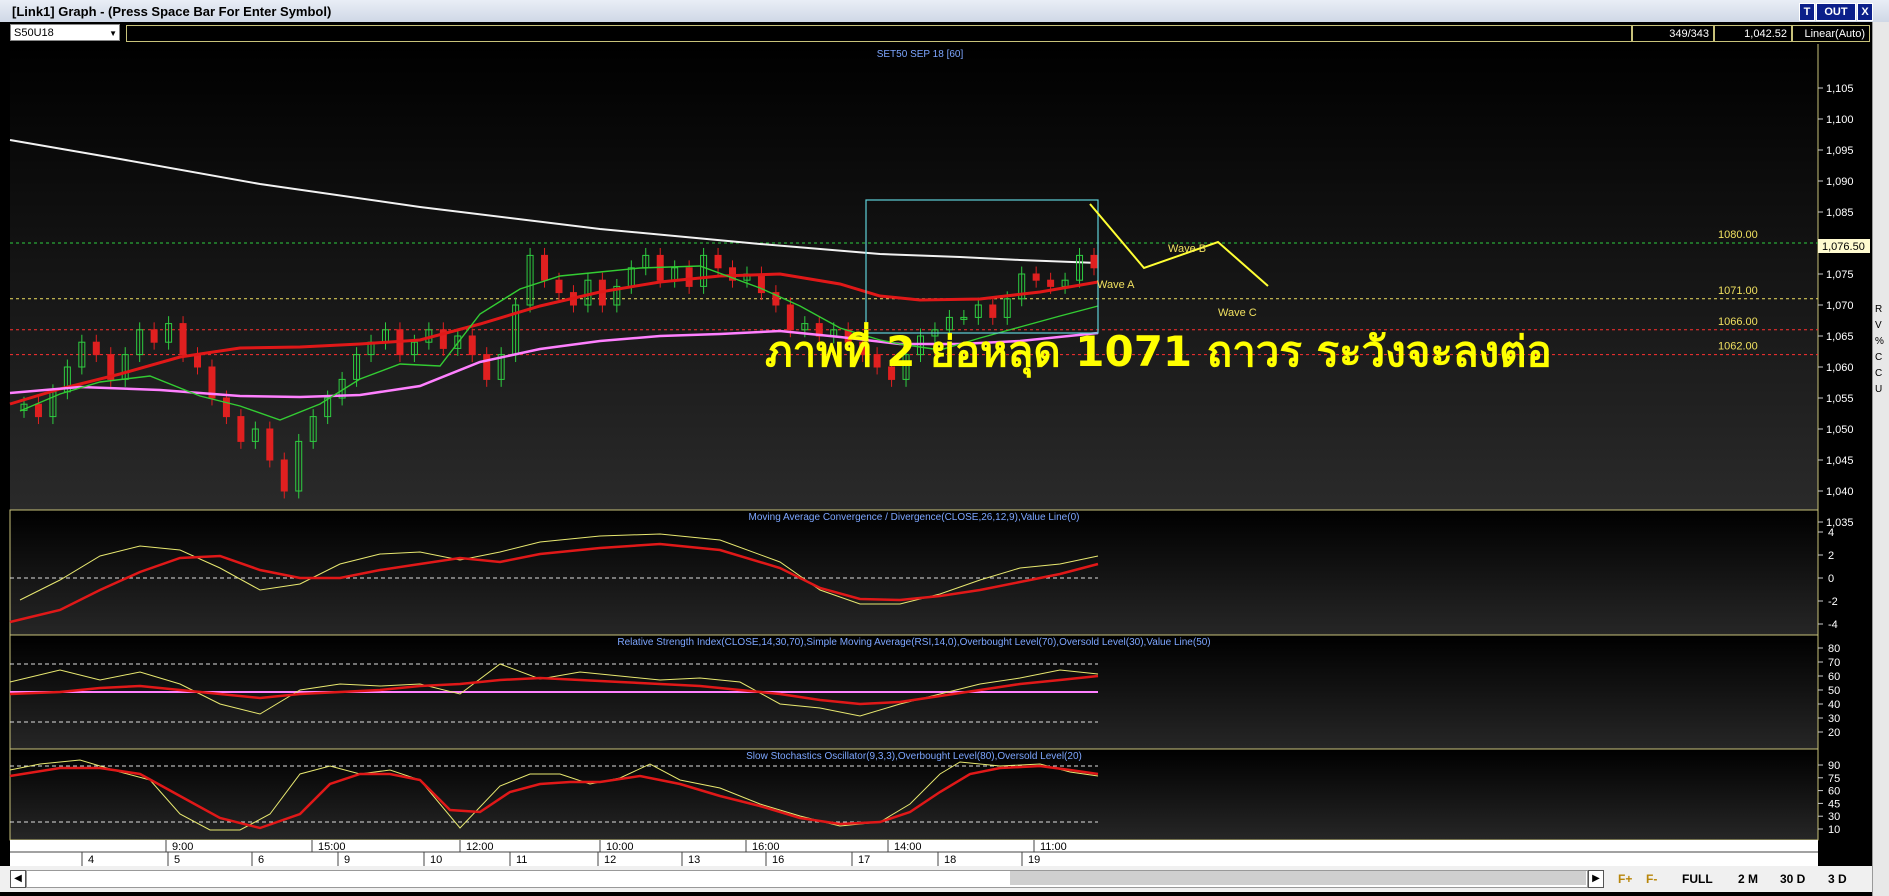 This screenshot has width=1889, height=896. I want to click on price-tick-label: 1,050, so click(1840, 430).